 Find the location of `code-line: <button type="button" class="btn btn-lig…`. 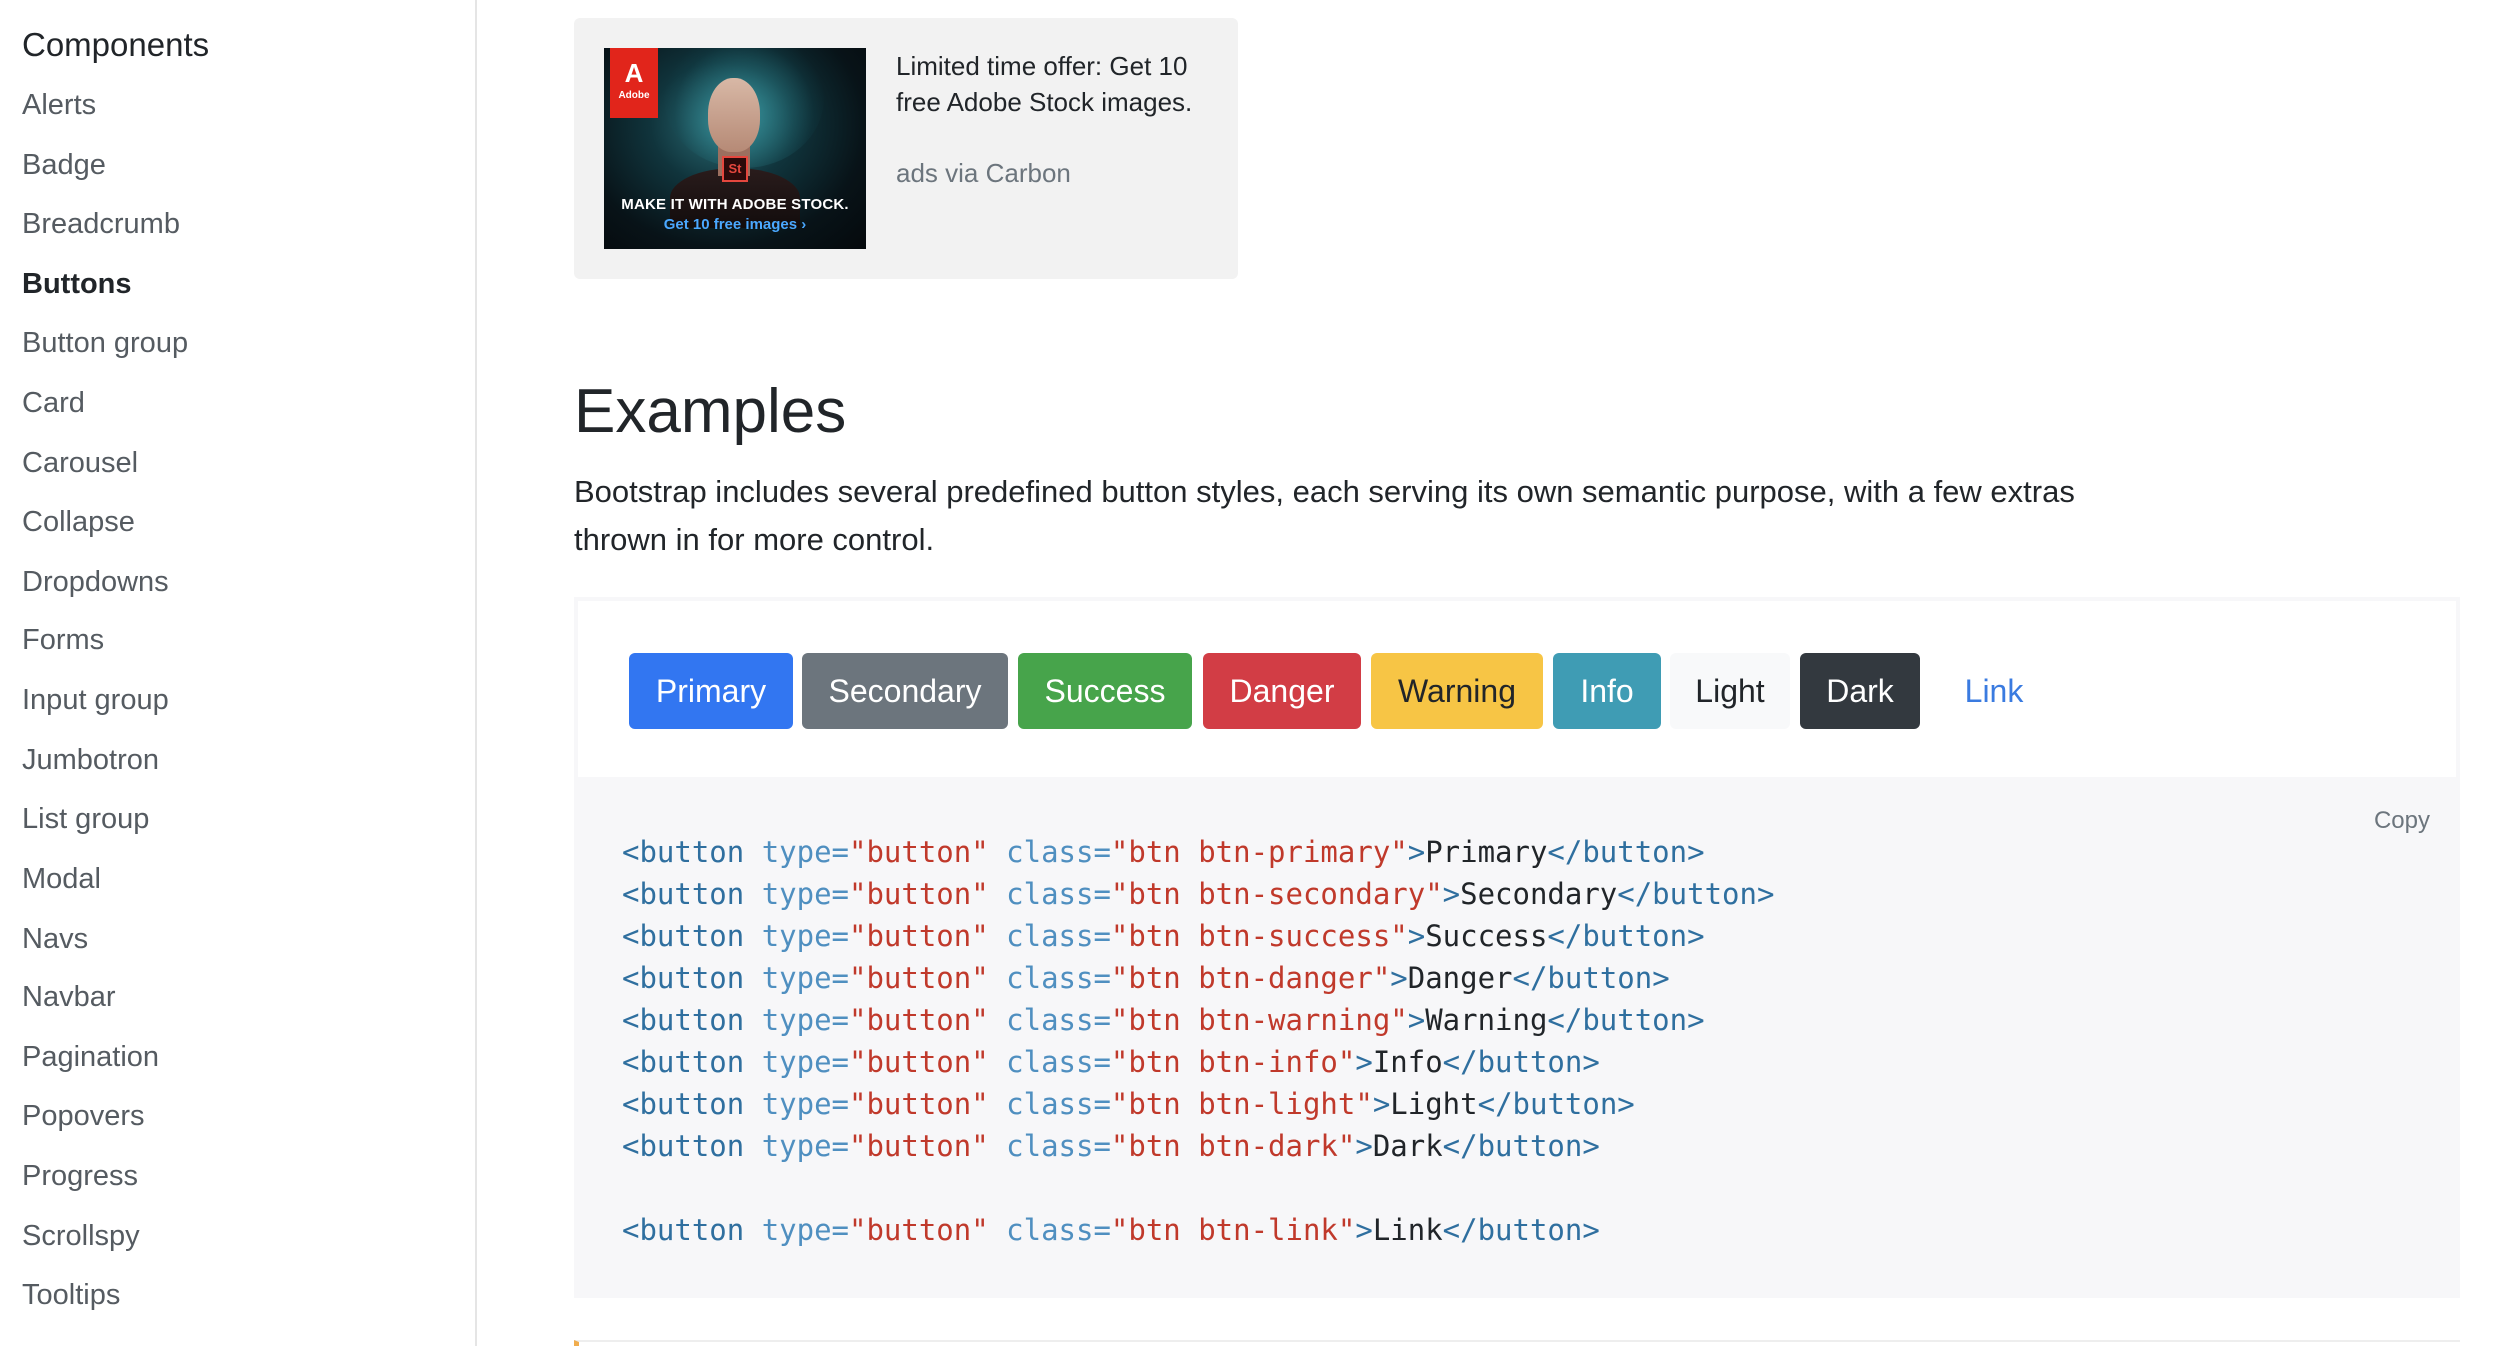

code-line: <button type="button" class="btn btn-lig… is located at coordinates (1198, 1104).